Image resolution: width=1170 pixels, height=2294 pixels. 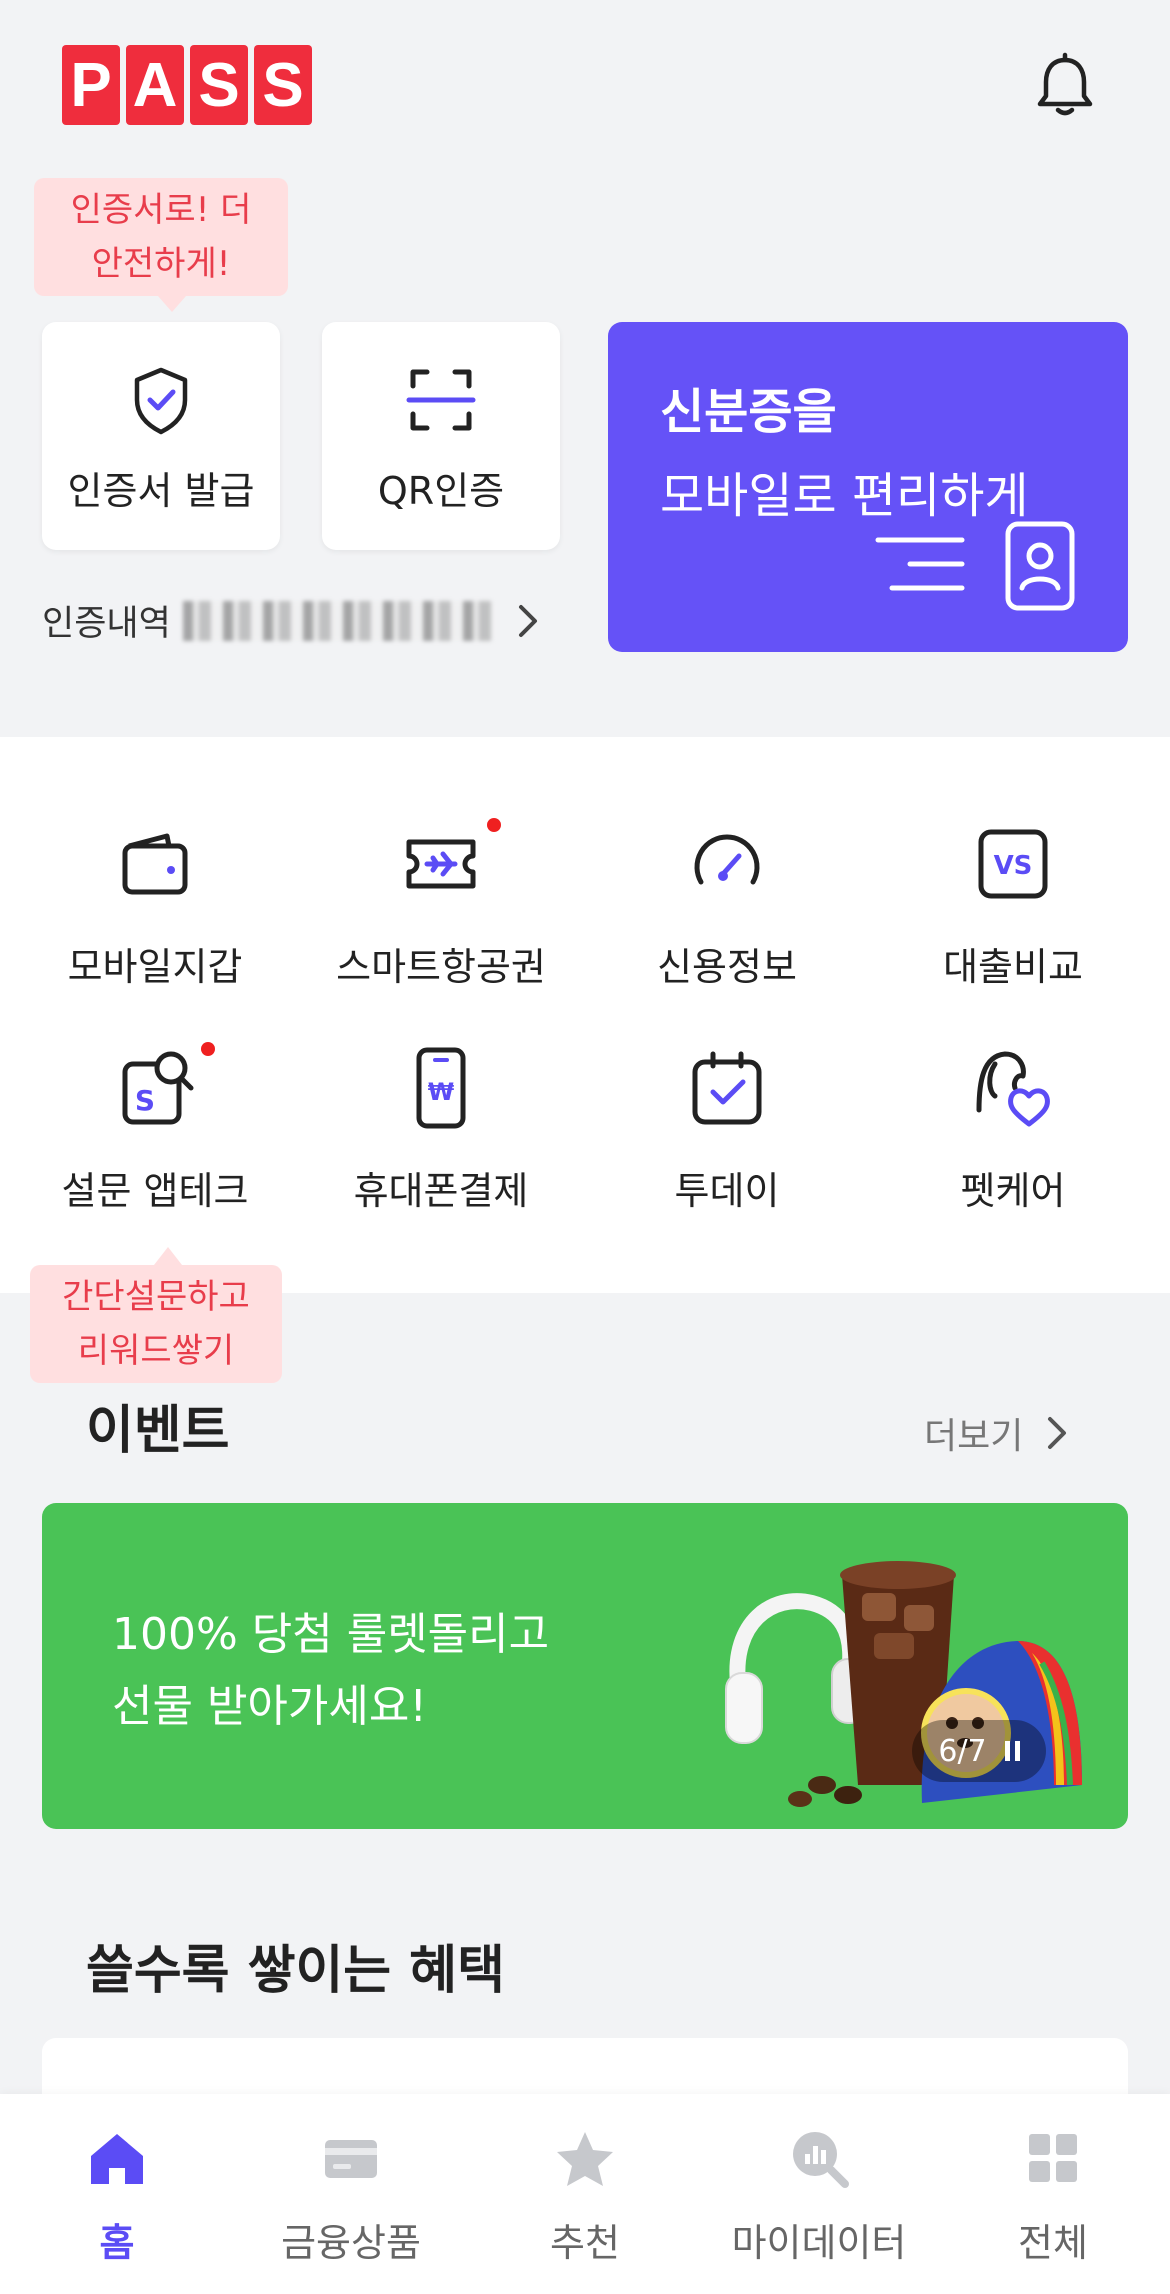 What do you see at coordinates (727, 1129) in the screenshot?
I see `menu-today: 투데이` at bounding box center [727, 1129].